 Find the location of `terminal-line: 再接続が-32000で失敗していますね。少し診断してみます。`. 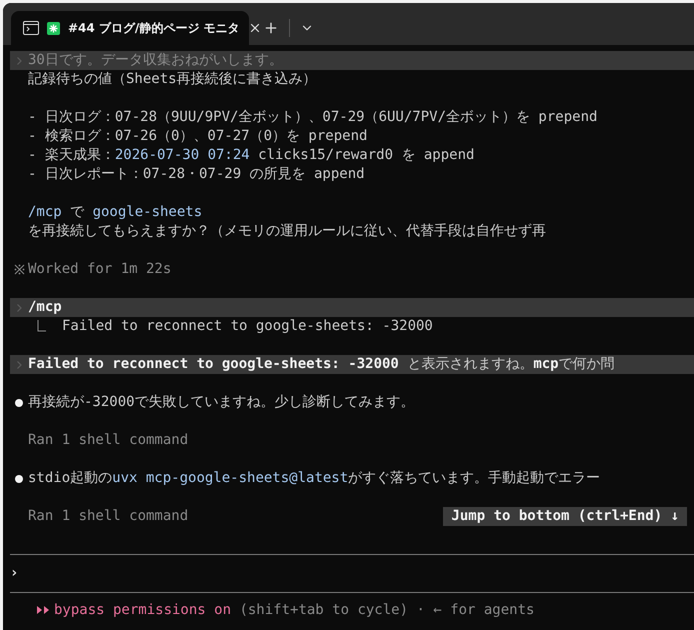

terminal-line: 再接続が-32000で失敗していますね。少し診断してみます。 is located at coordinates (221, 402).